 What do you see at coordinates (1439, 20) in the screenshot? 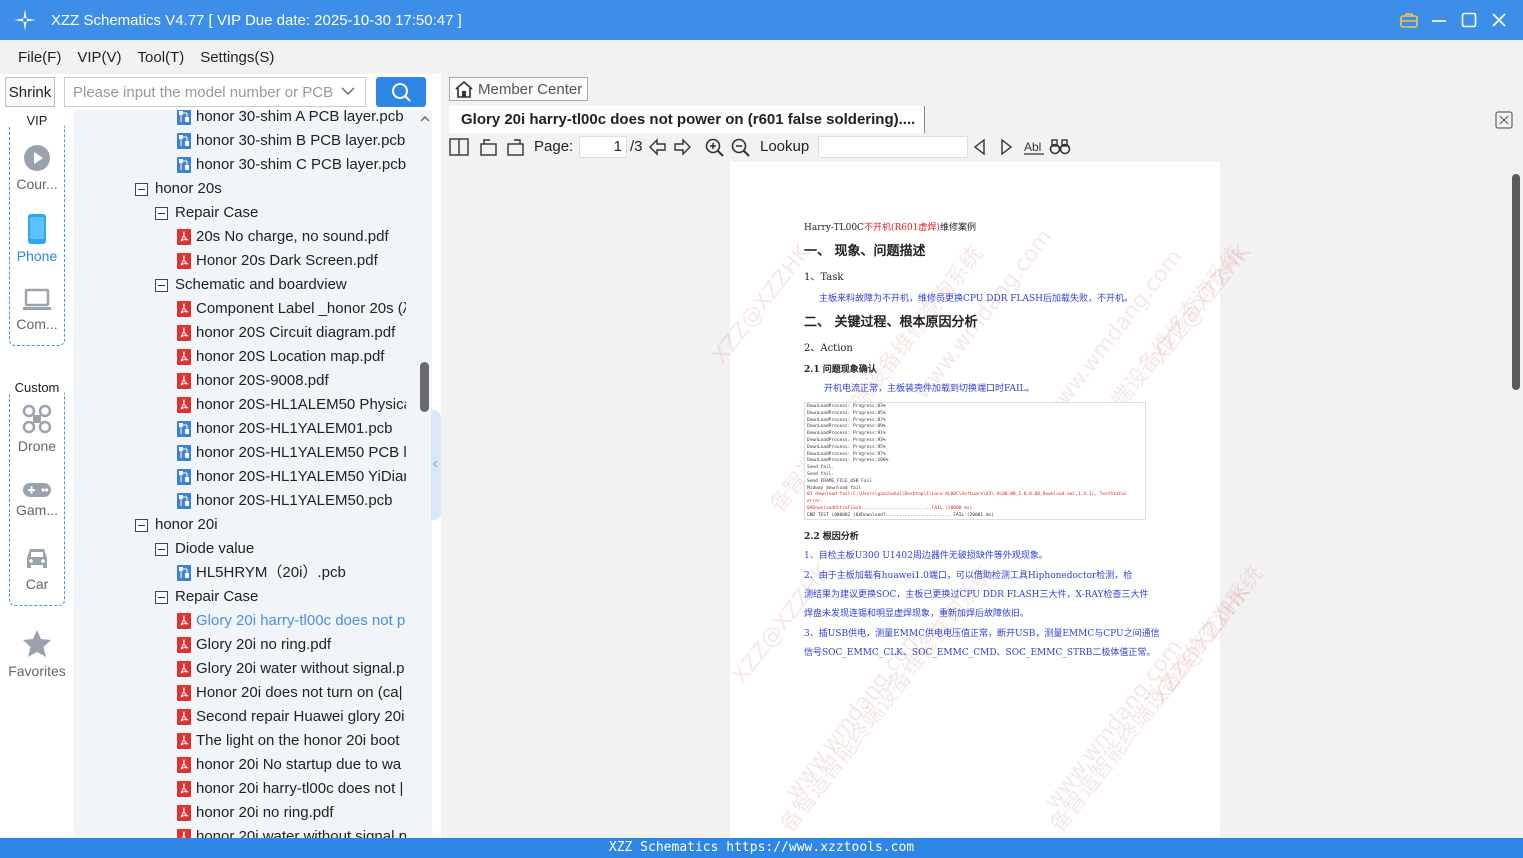
I see `minimize-icon` at bounding box center [1439, 20].